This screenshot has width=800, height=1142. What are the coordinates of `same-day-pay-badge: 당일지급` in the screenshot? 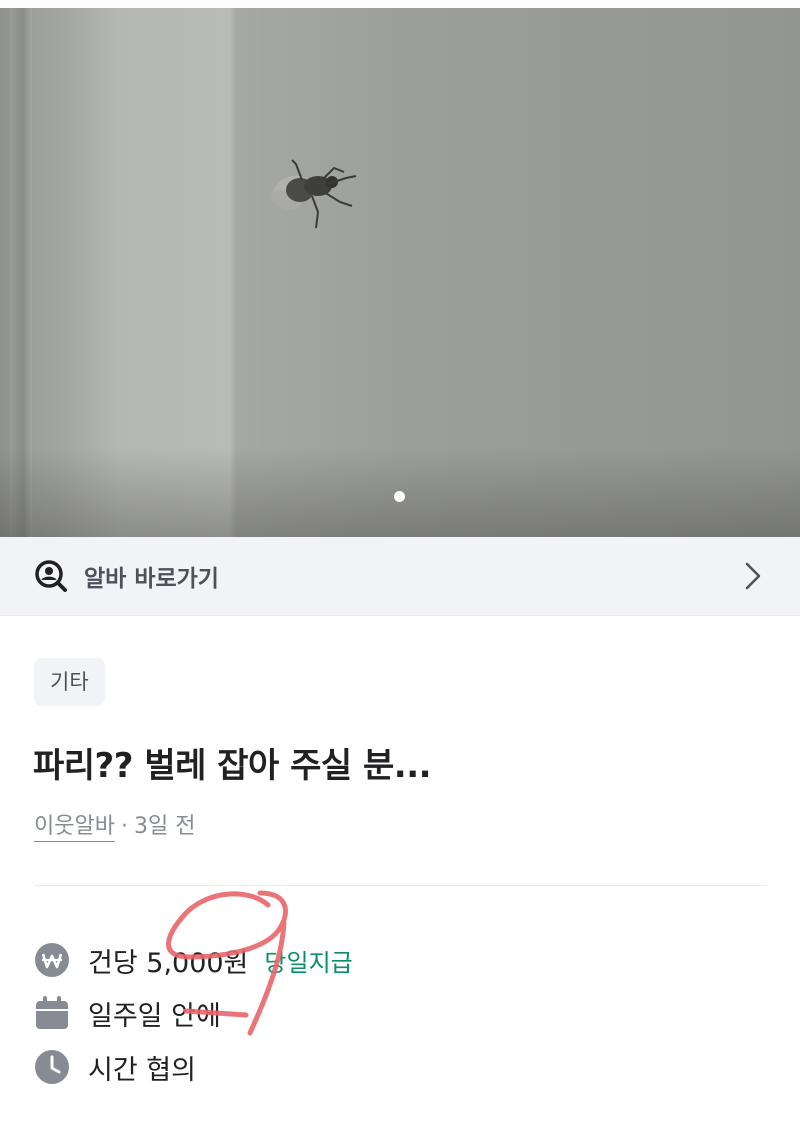 It's located at (308, 962).